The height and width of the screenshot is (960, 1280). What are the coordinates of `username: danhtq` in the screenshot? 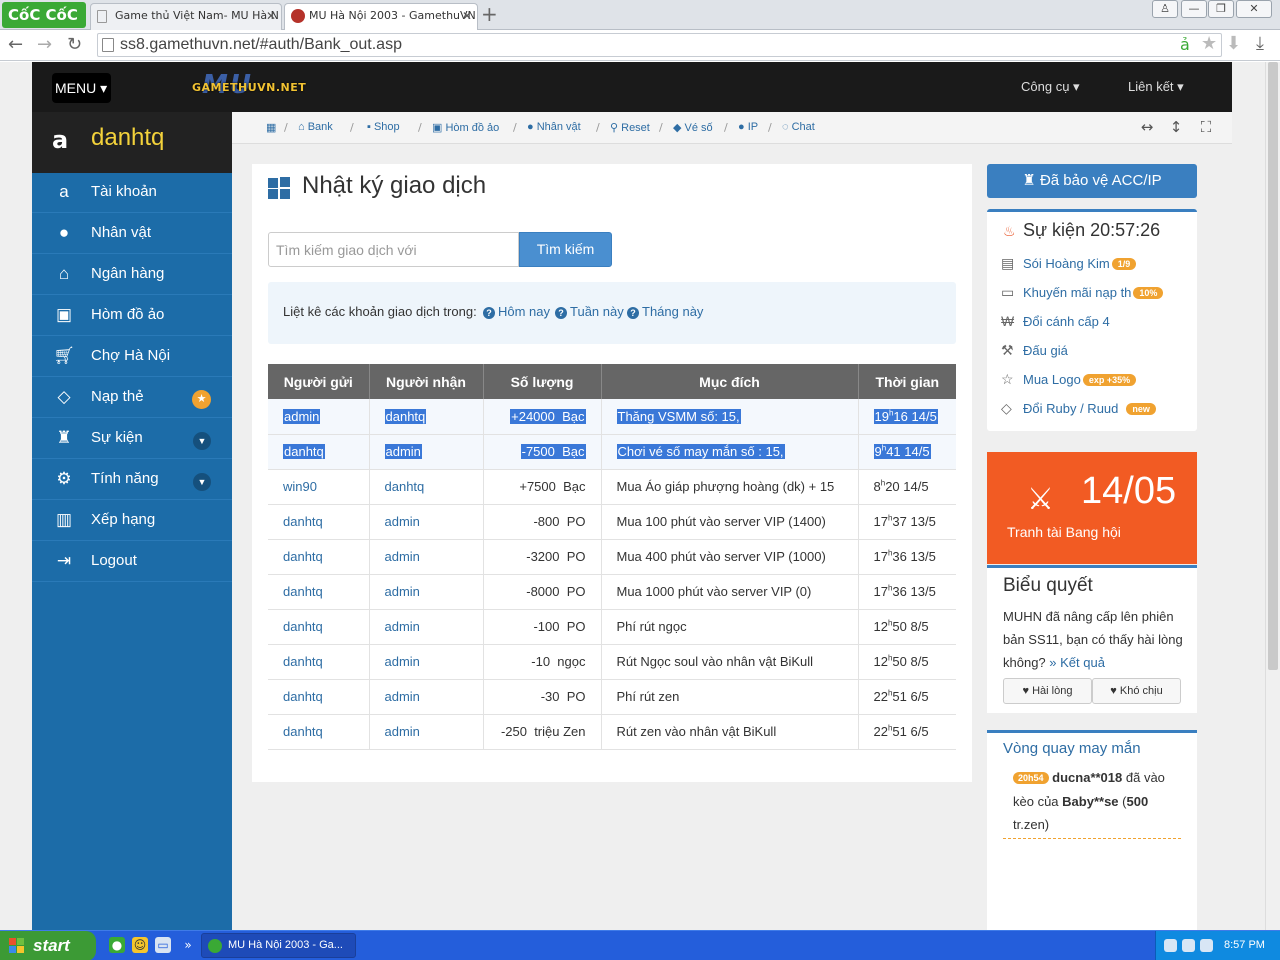 It's located at (127, 138).